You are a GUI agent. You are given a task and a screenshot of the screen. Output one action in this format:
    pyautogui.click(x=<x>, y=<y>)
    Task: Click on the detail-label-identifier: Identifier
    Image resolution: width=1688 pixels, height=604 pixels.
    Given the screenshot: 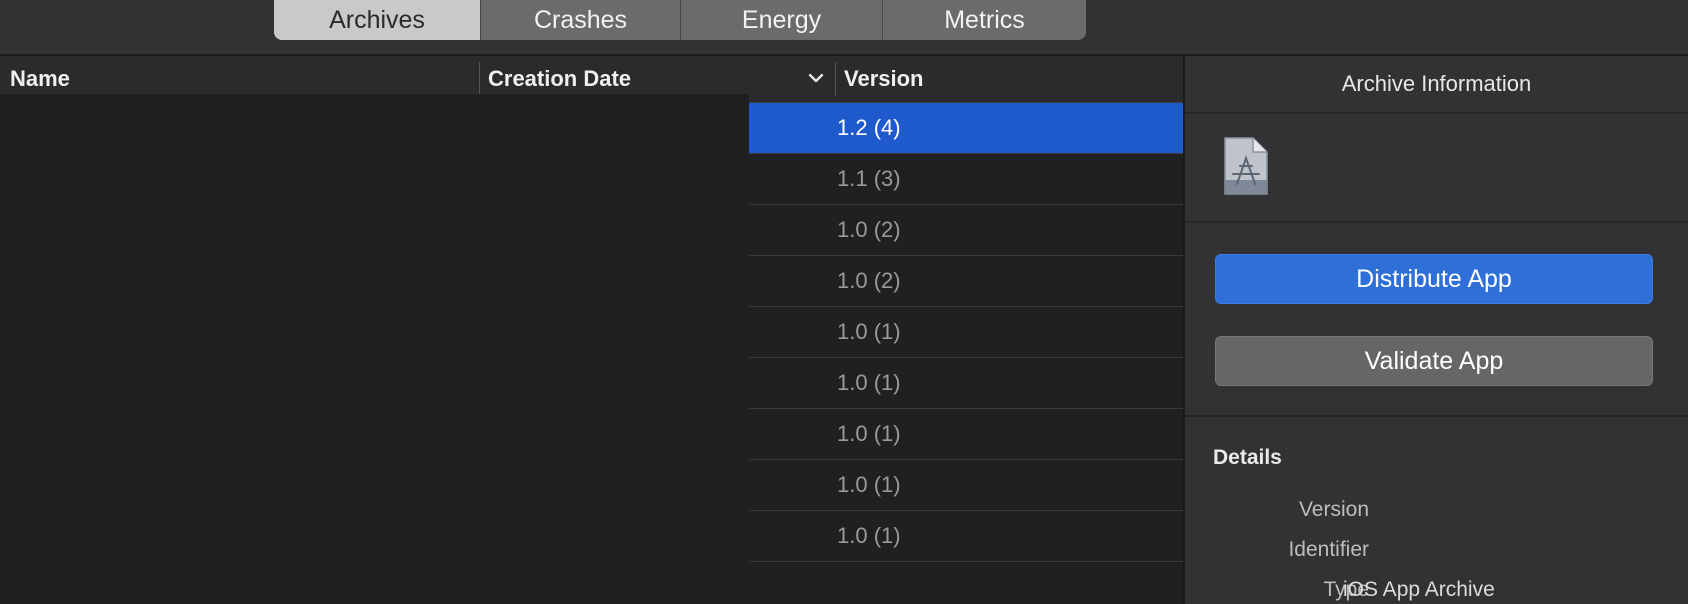 What is the action you would take?
    pyautogui.click(x=1328, y=549)
    